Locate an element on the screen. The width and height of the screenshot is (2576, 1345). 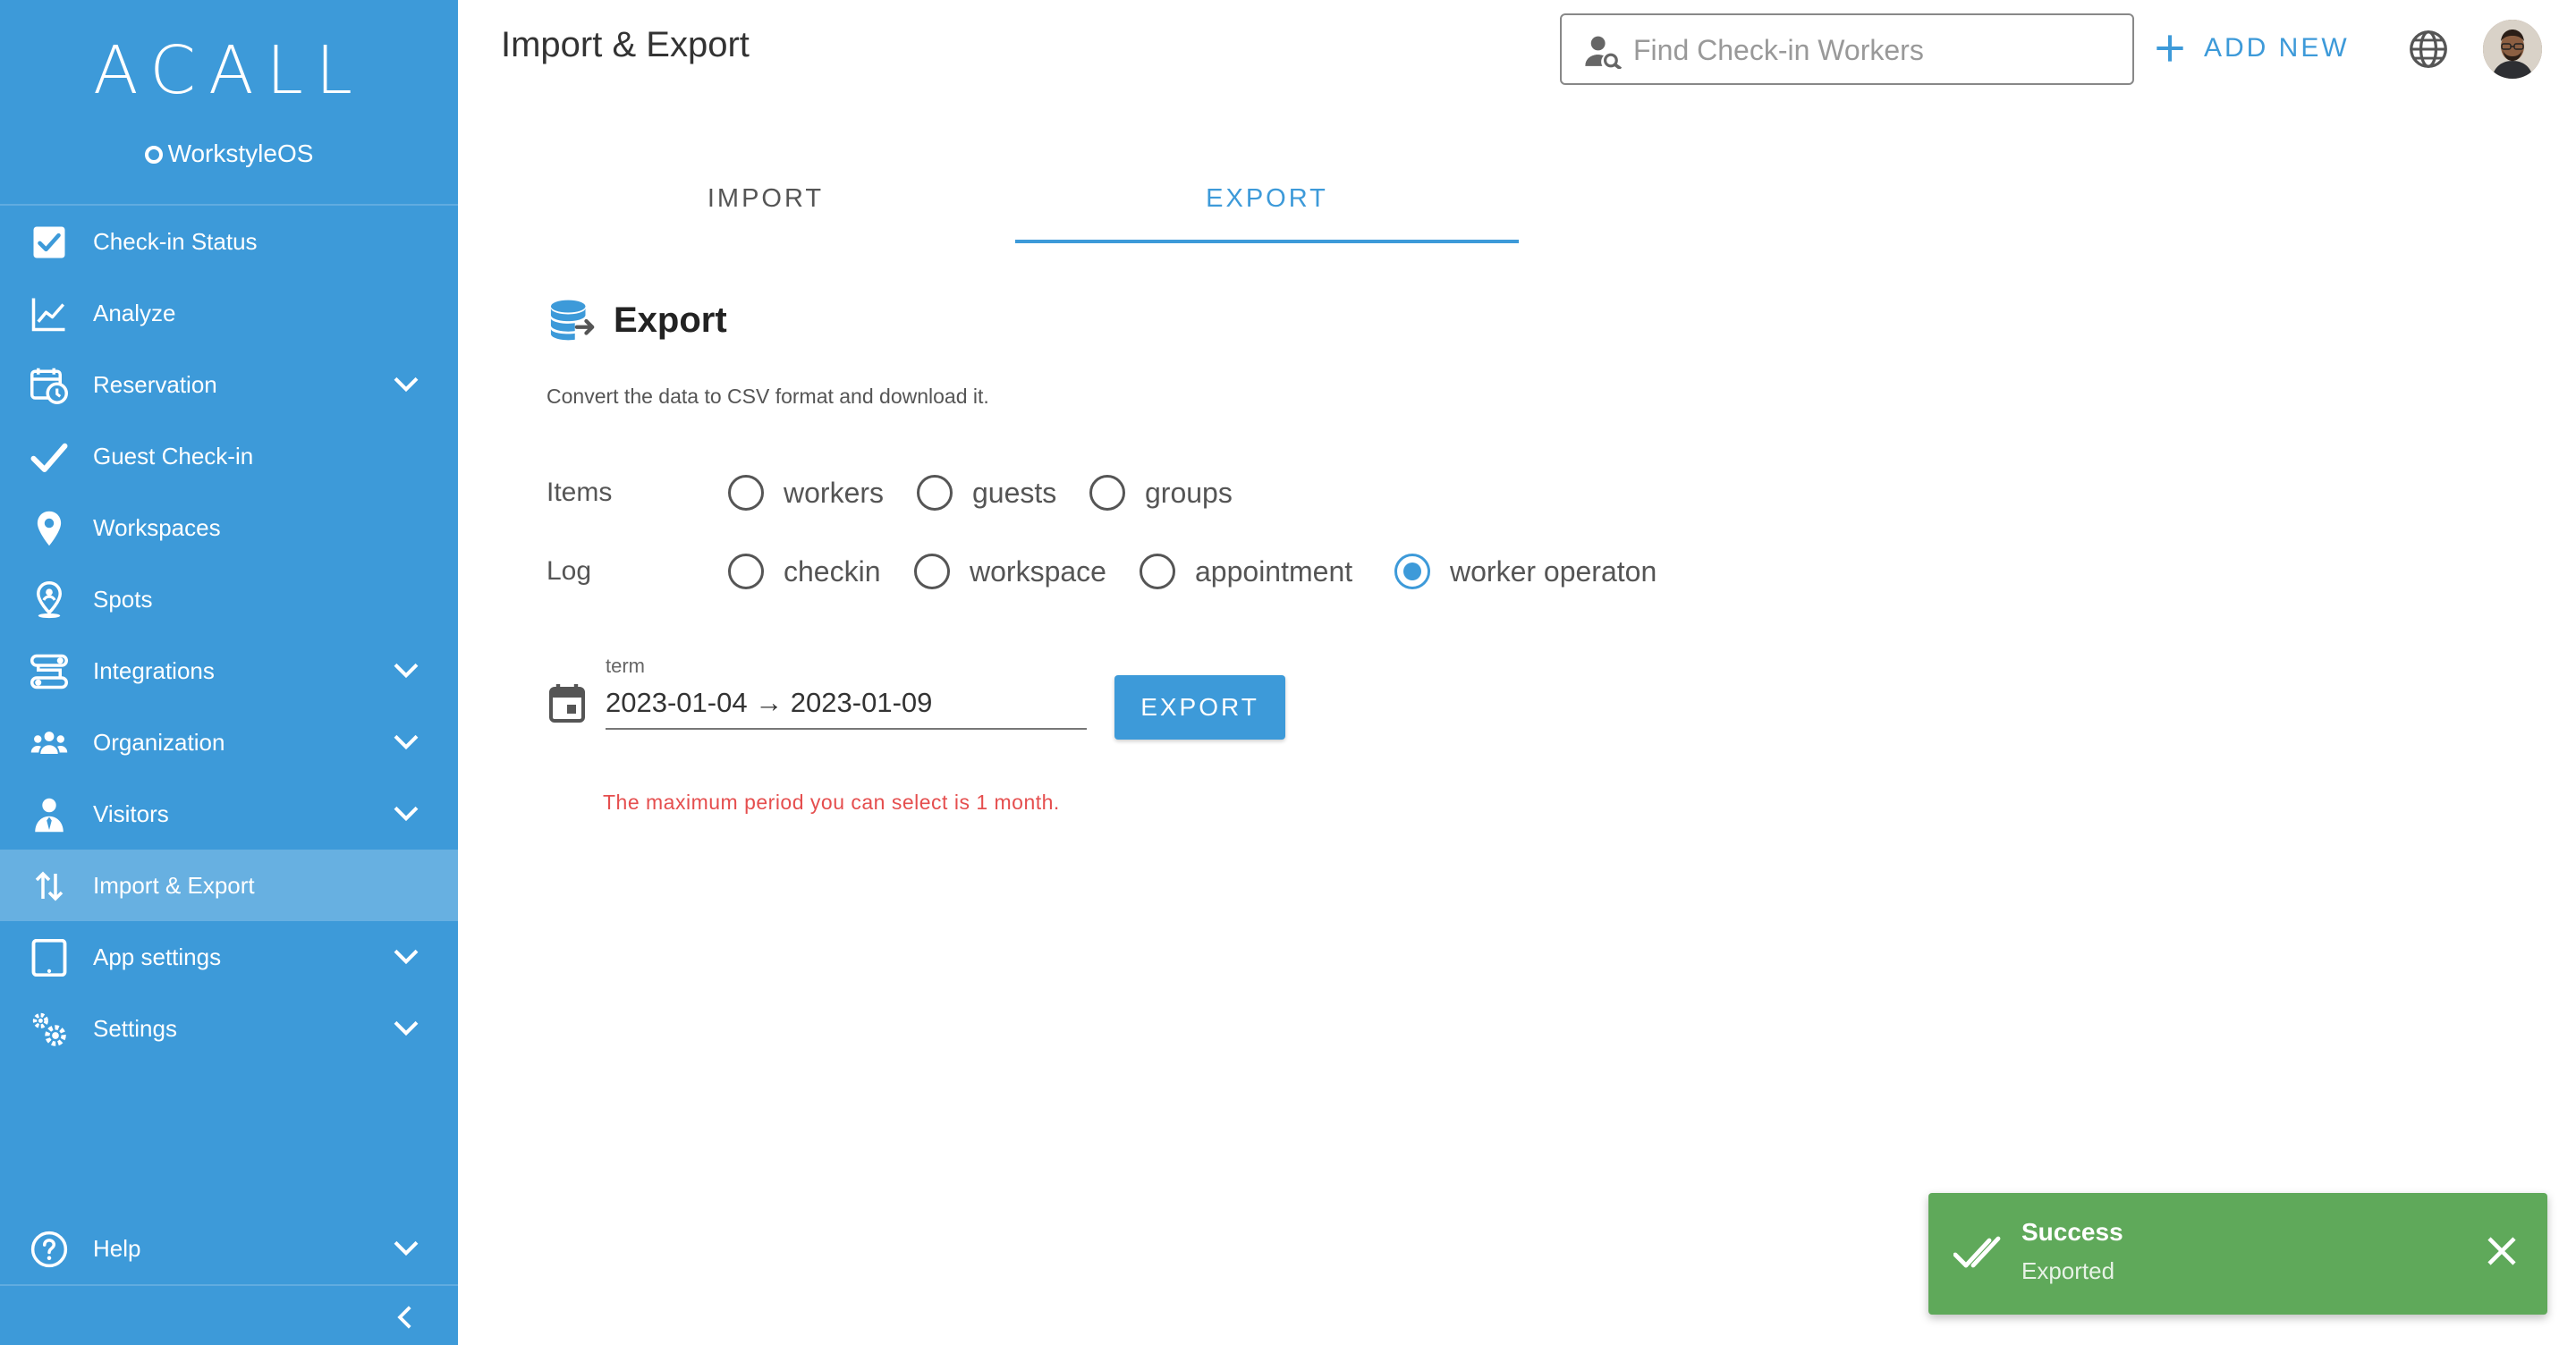
gears-icon is located at coordinates (49, 1029).